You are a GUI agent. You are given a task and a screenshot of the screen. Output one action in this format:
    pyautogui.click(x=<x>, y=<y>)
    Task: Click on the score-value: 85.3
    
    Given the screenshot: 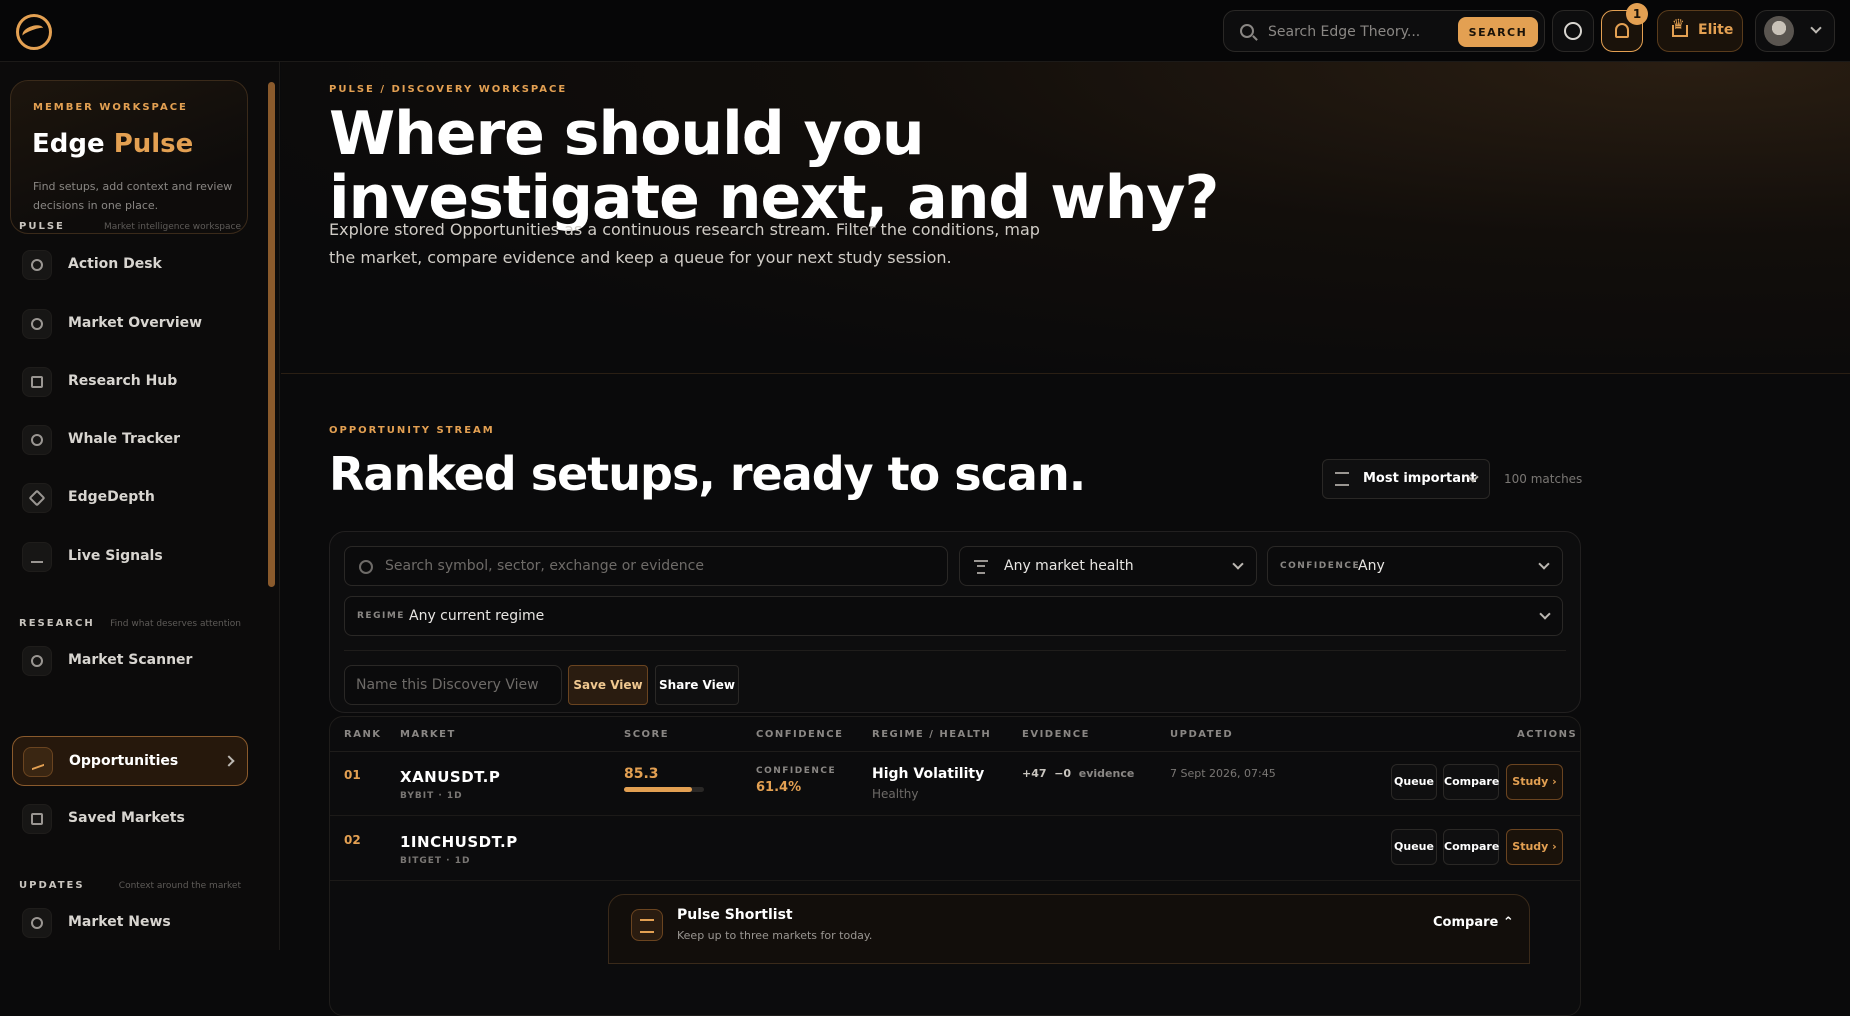 What is the action you would take?
    pyautogui.click(x=641, y=774)
    